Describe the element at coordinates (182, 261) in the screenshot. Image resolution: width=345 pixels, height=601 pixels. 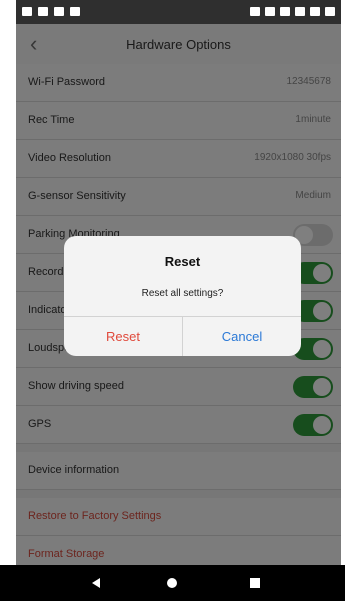
I see `dialog-title: Reset` at that location.